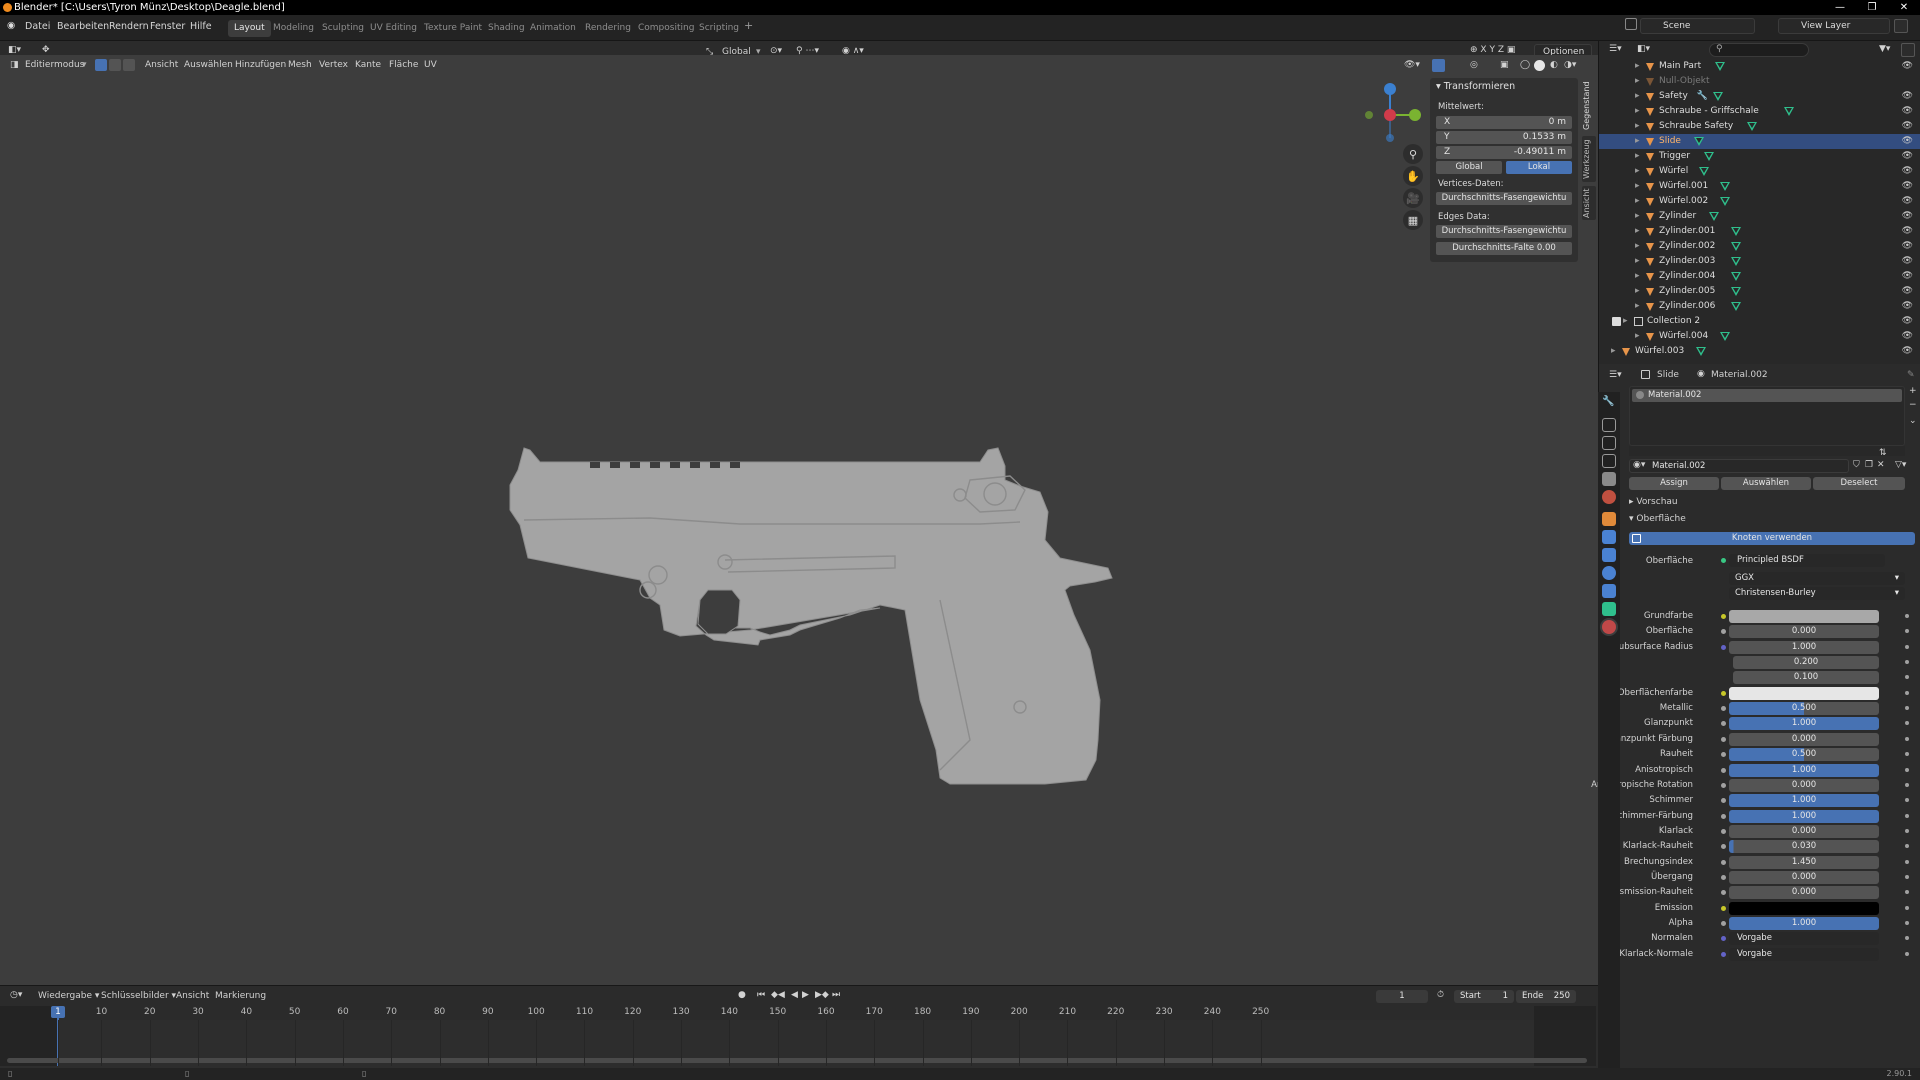  I want to click on gizmo-toggle-icon, so click(1438, 65).